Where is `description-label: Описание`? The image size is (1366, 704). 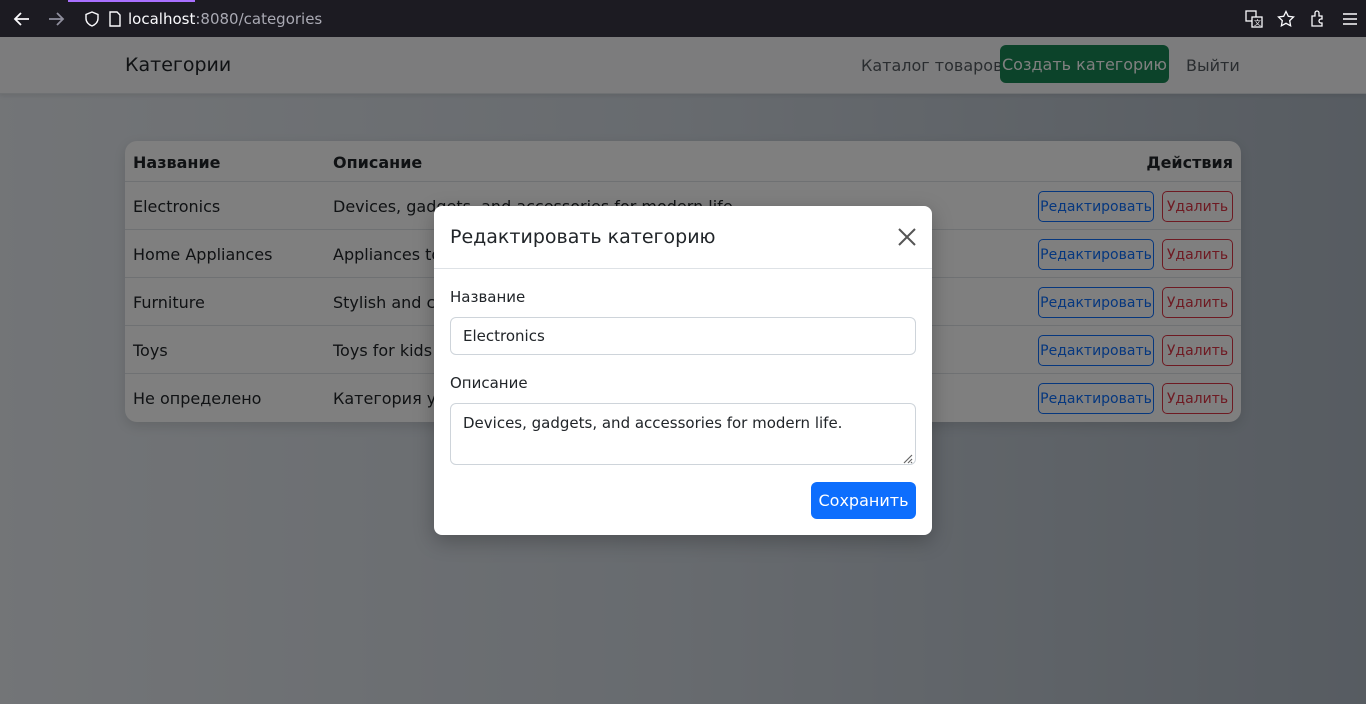
description-label: Описание is located at coordinates (489, 383).